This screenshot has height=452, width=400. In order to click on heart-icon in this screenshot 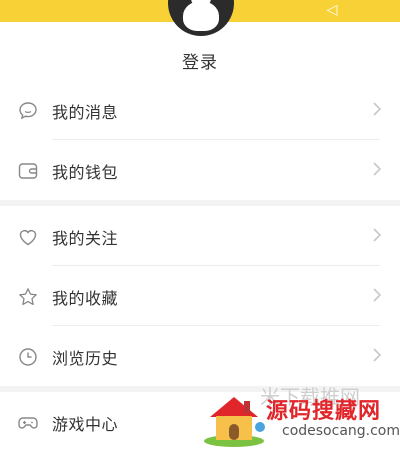, I will do `click(28, 237)`.